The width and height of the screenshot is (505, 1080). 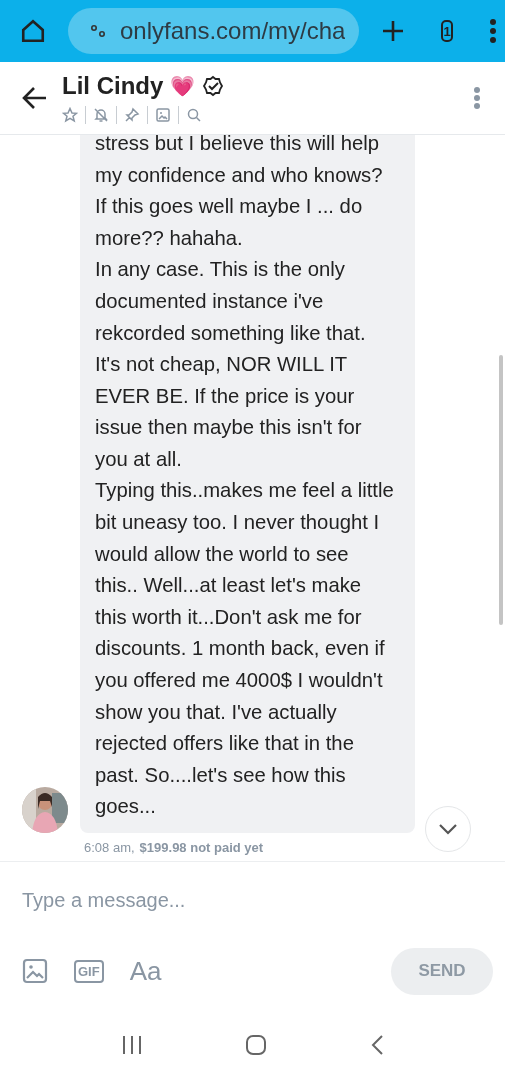 I want to click on home-icon, so click(x=33, y=31).